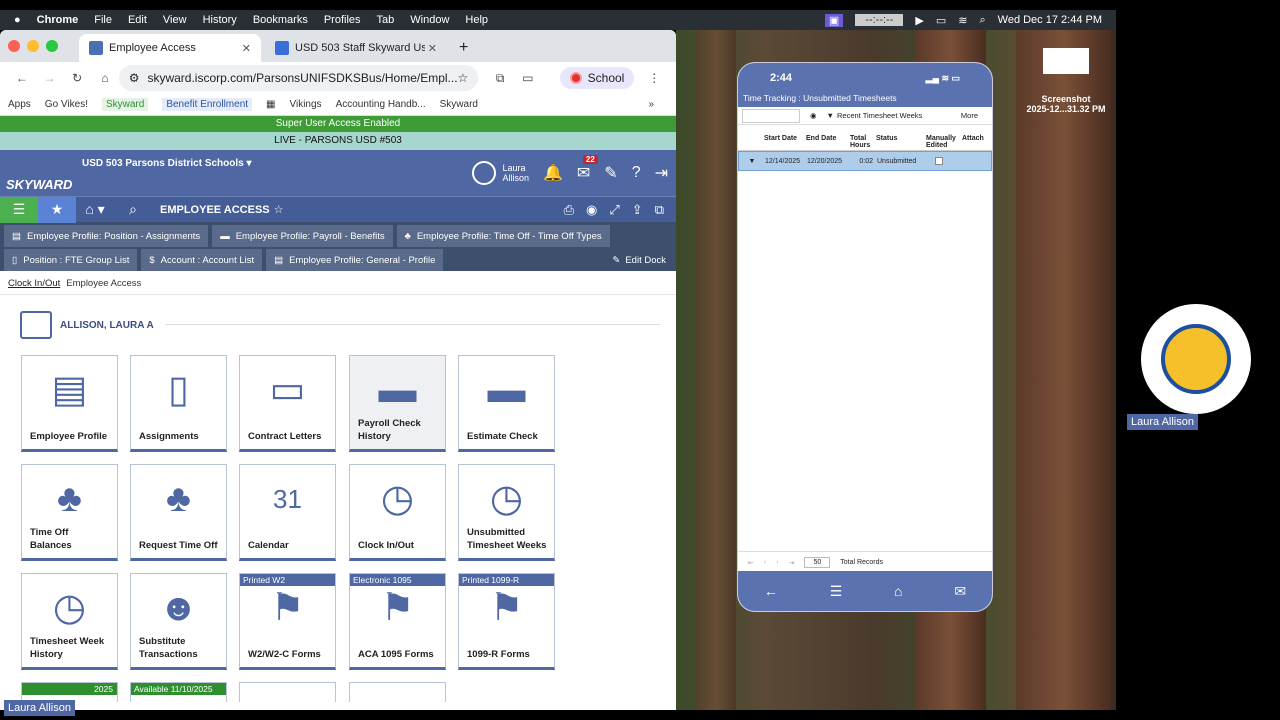 The width and height of the screenshot is (1280, 720). Describe the element at coordinates (969, 115) in the screenshot. I see `more-button: More` at that location.